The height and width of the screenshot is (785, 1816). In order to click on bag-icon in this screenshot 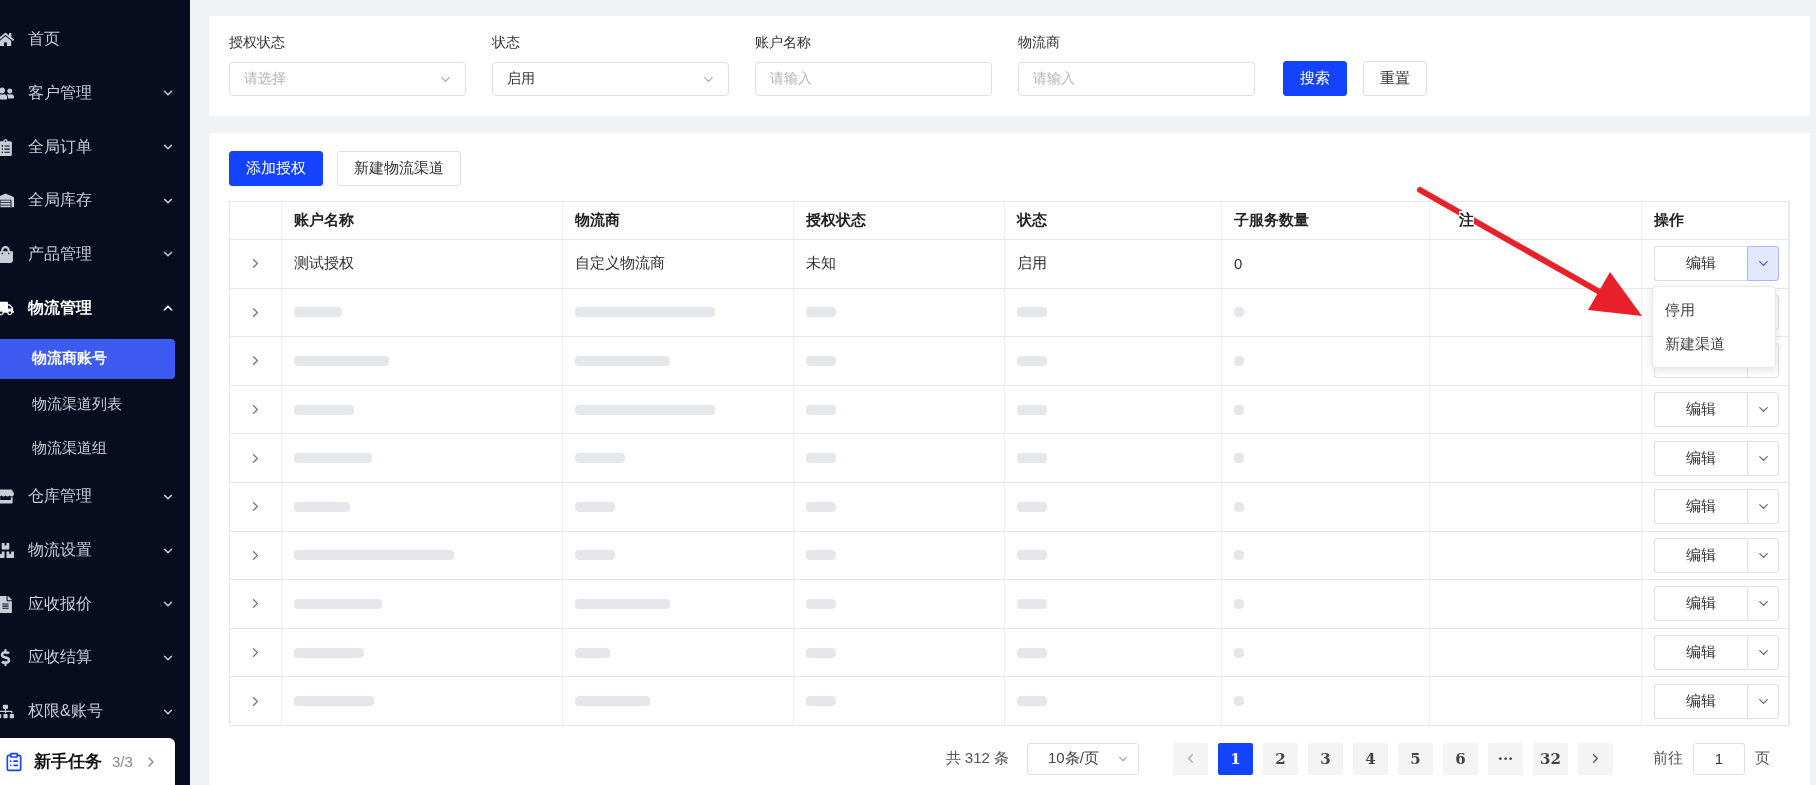, I will do `click(7, 254)`.